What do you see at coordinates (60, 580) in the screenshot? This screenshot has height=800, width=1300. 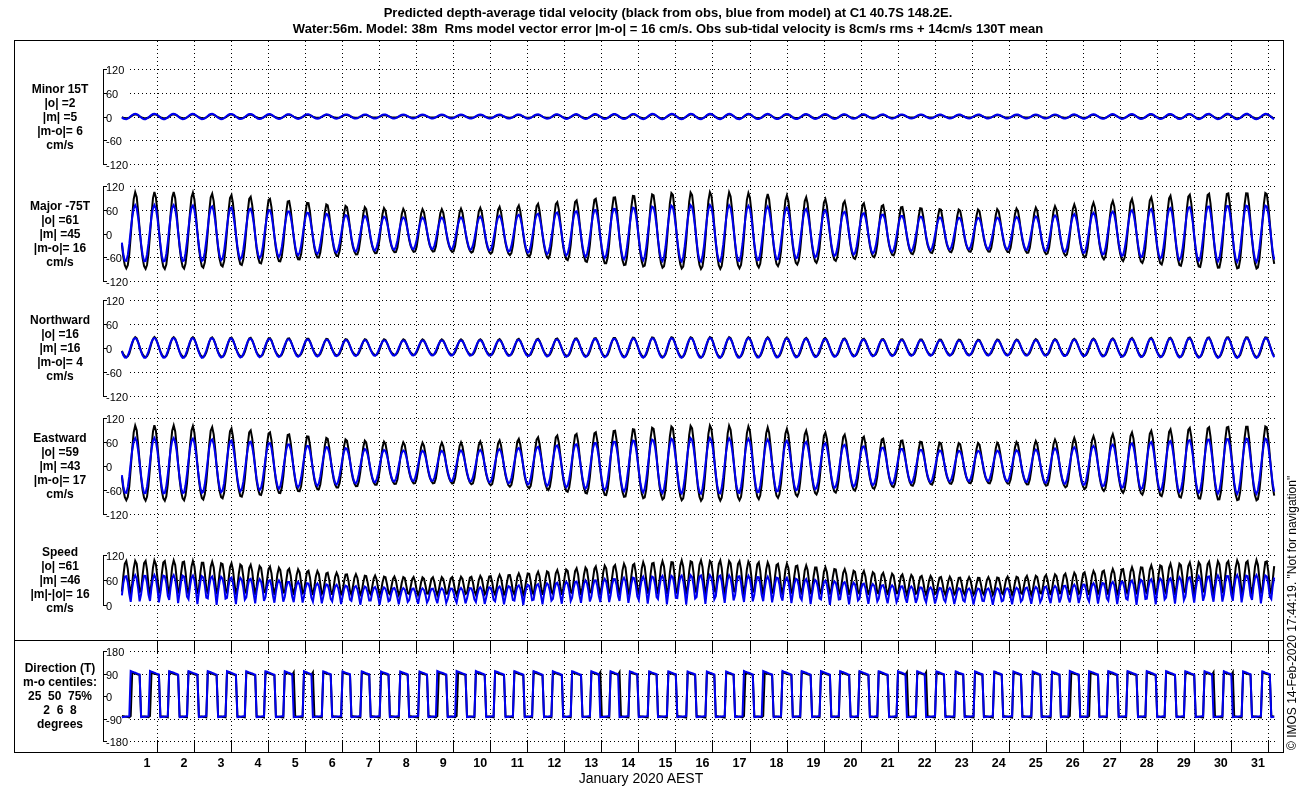 I see `panel-label: Speed |o| =61 |m| =46 |m|-|o|= 16 cm/s` at bounding box center [60, 580].